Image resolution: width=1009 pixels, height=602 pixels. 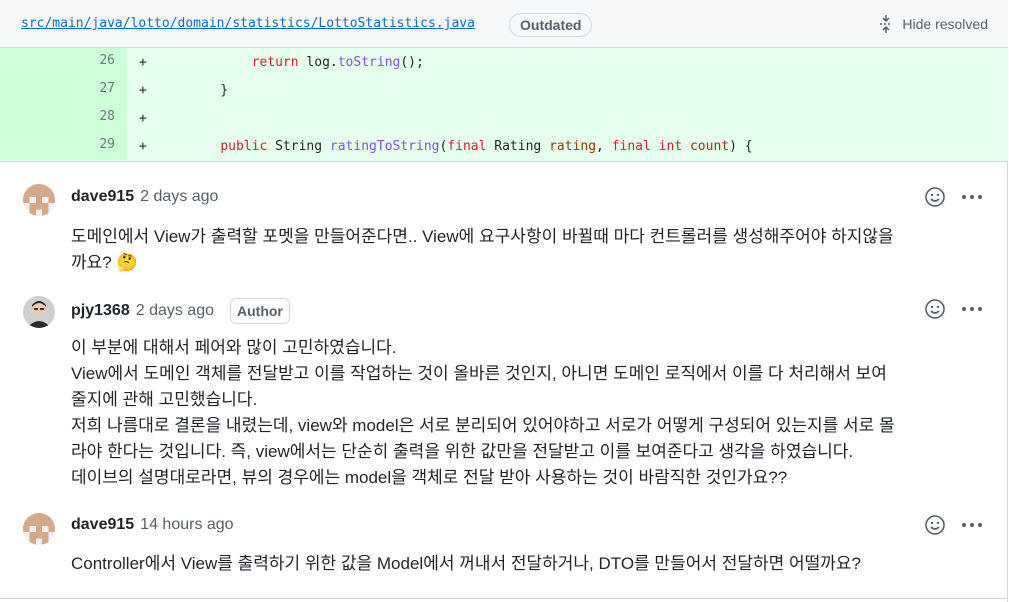 I want to click on thread-divider, so click(x=504, y=598).